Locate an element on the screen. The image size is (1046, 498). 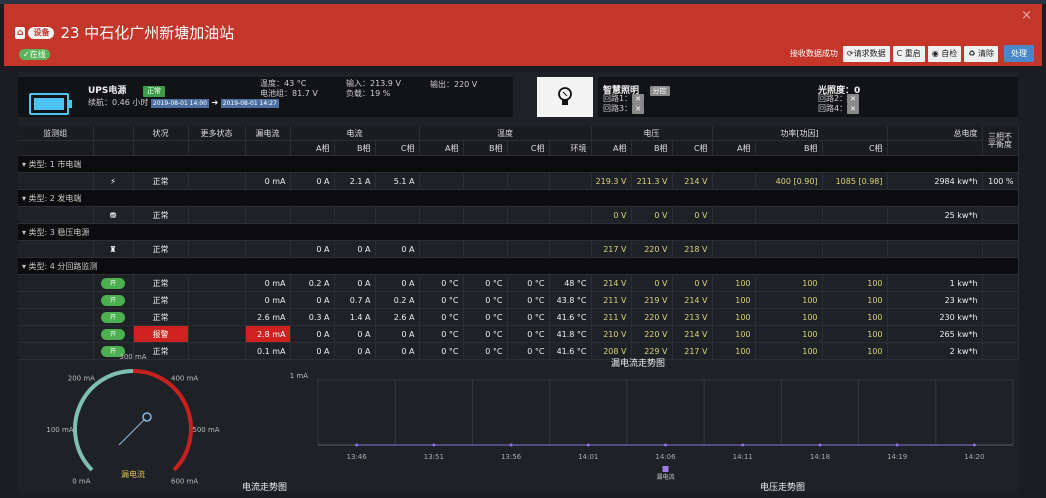
group-label: ▾ 类型: 4 分回路监测 is located at coordinates (518, 266).